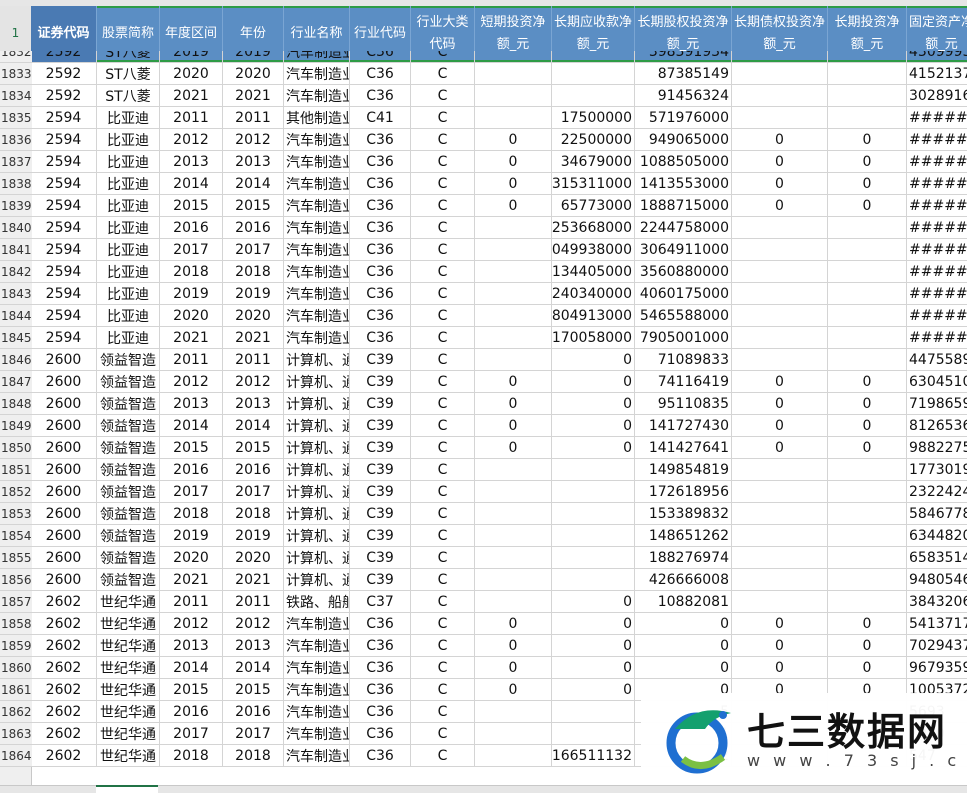 The height and width of the screenshot is (793, 967). I want to click on table-cell: C37, so click(380, 601).